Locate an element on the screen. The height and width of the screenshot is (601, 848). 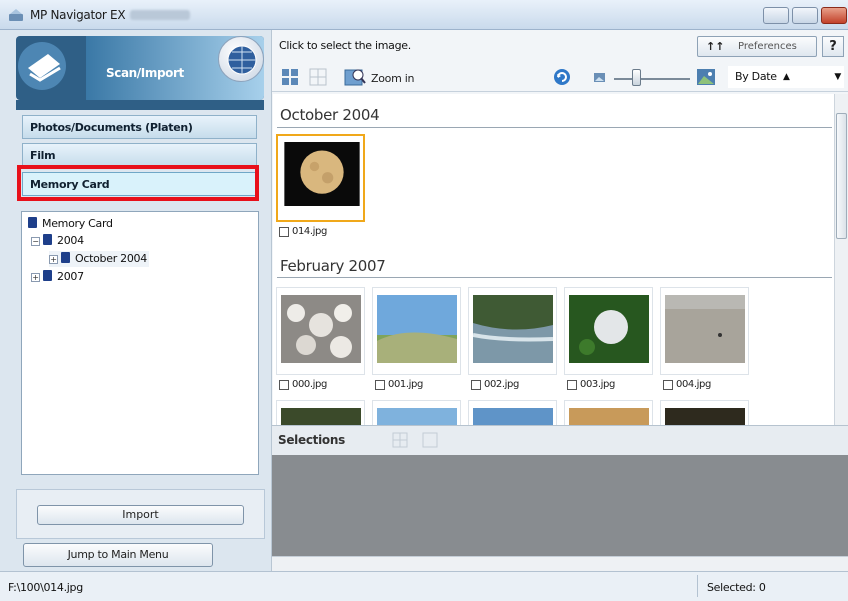
app-icon is located at coordinates (16, 15).